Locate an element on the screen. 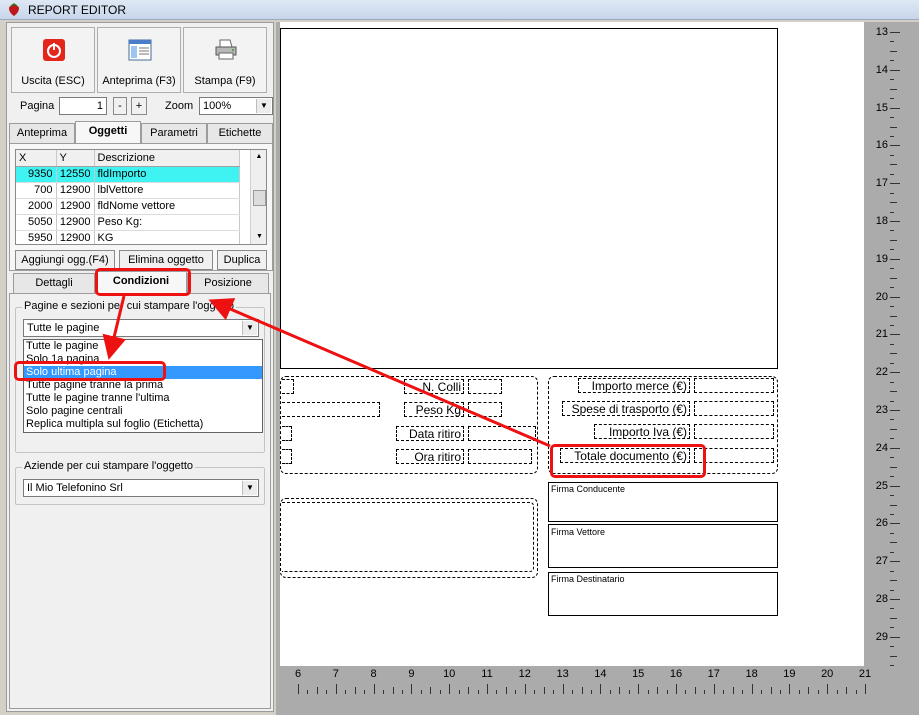 The width and height of the screenshot is (919, 715). ncolli-label: N. Colli is located at coordinates (434, 386).